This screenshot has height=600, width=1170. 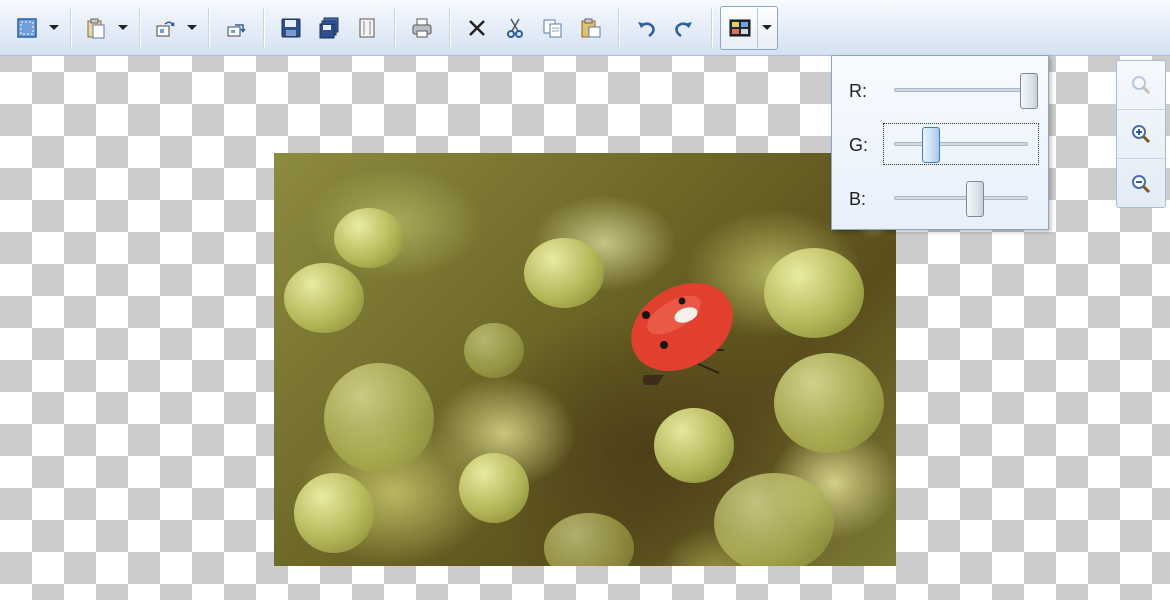 I want to click on redo-icon, so click(x=683, y=29).